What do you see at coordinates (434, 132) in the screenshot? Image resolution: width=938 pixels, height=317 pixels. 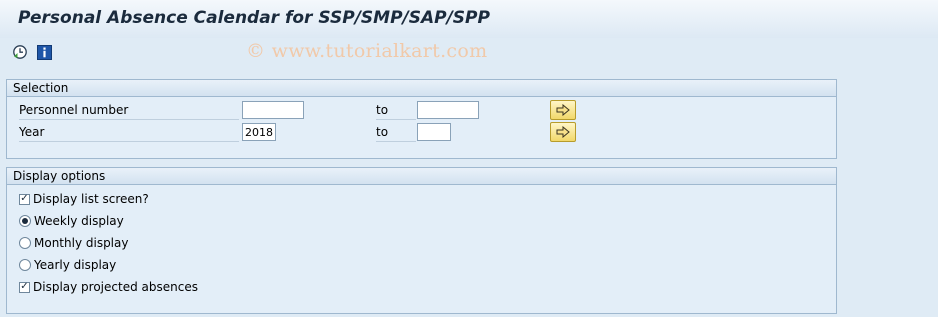 I see `year-to-input` at bounding box center [434, 132].